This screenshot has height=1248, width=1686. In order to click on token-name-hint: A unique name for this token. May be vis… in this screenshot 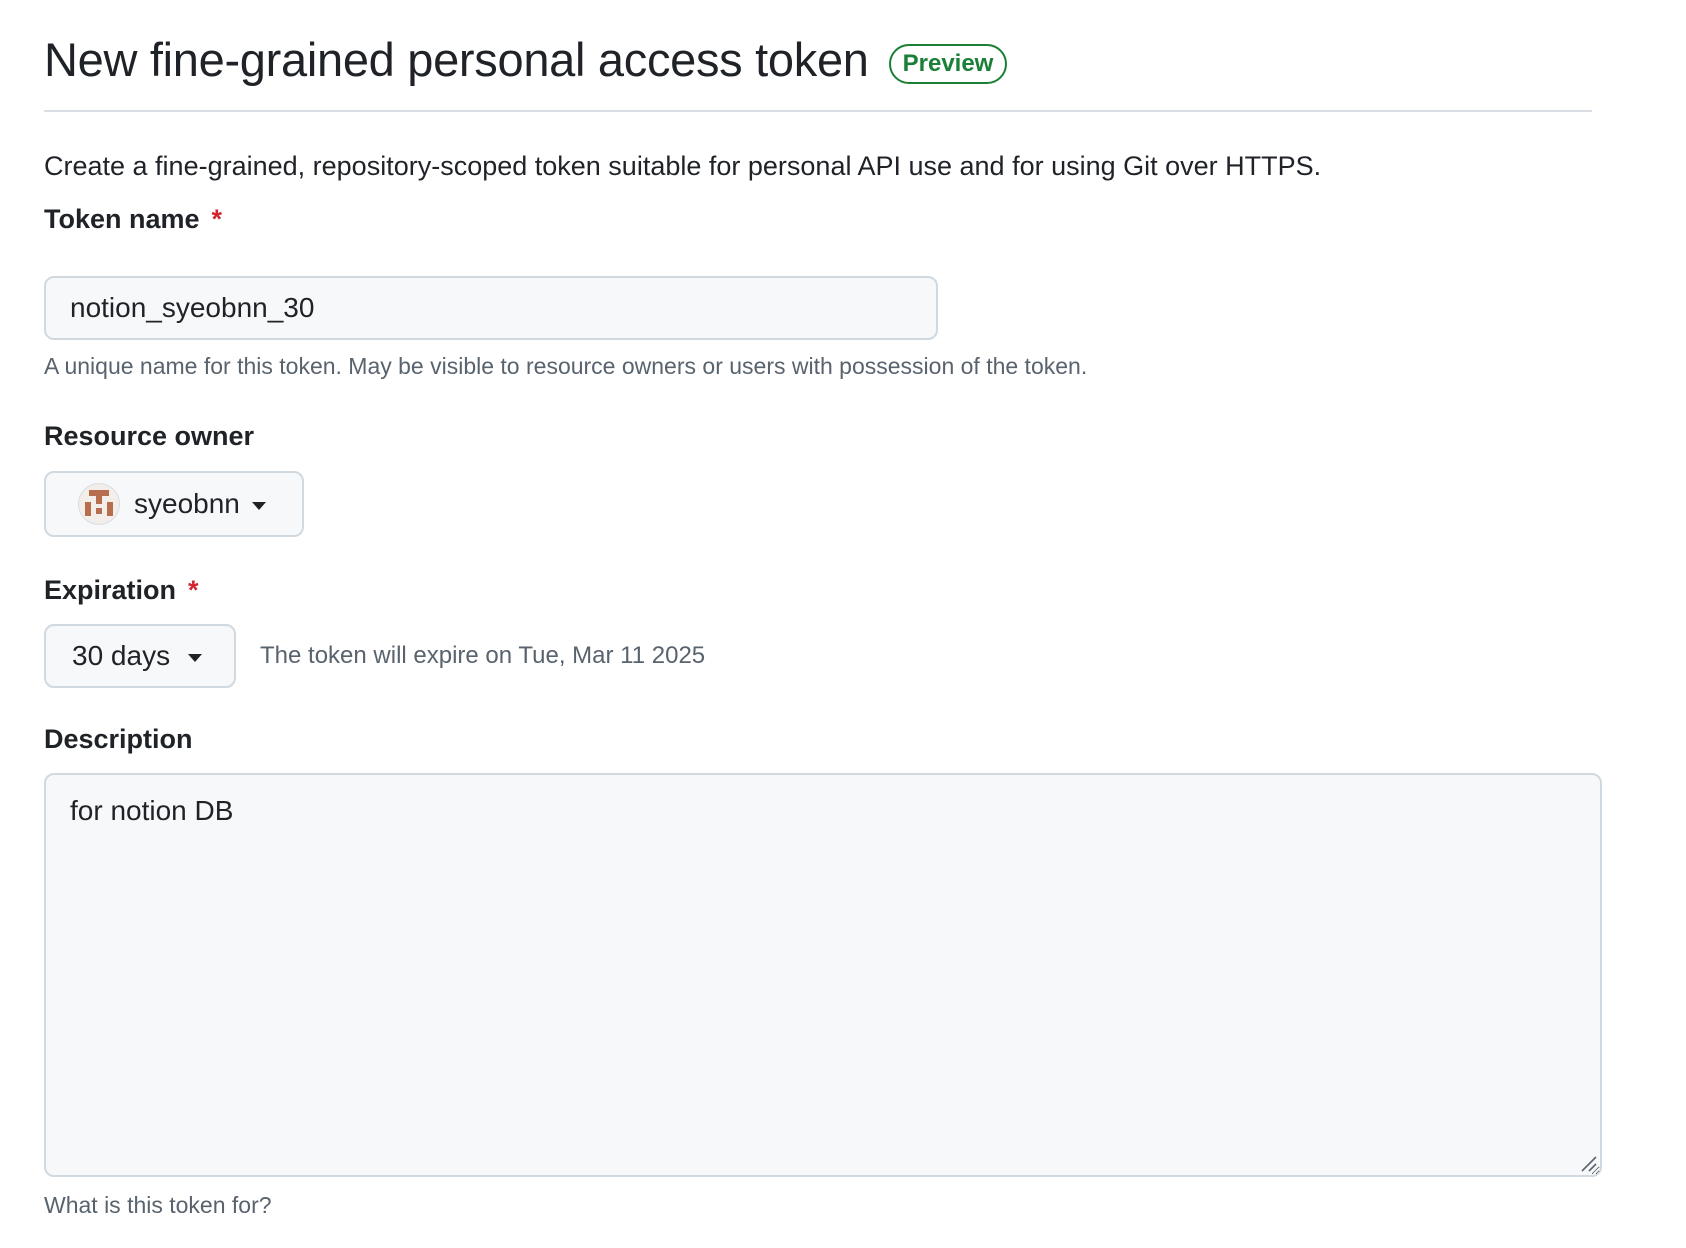, I will do `click(566, 366)`.